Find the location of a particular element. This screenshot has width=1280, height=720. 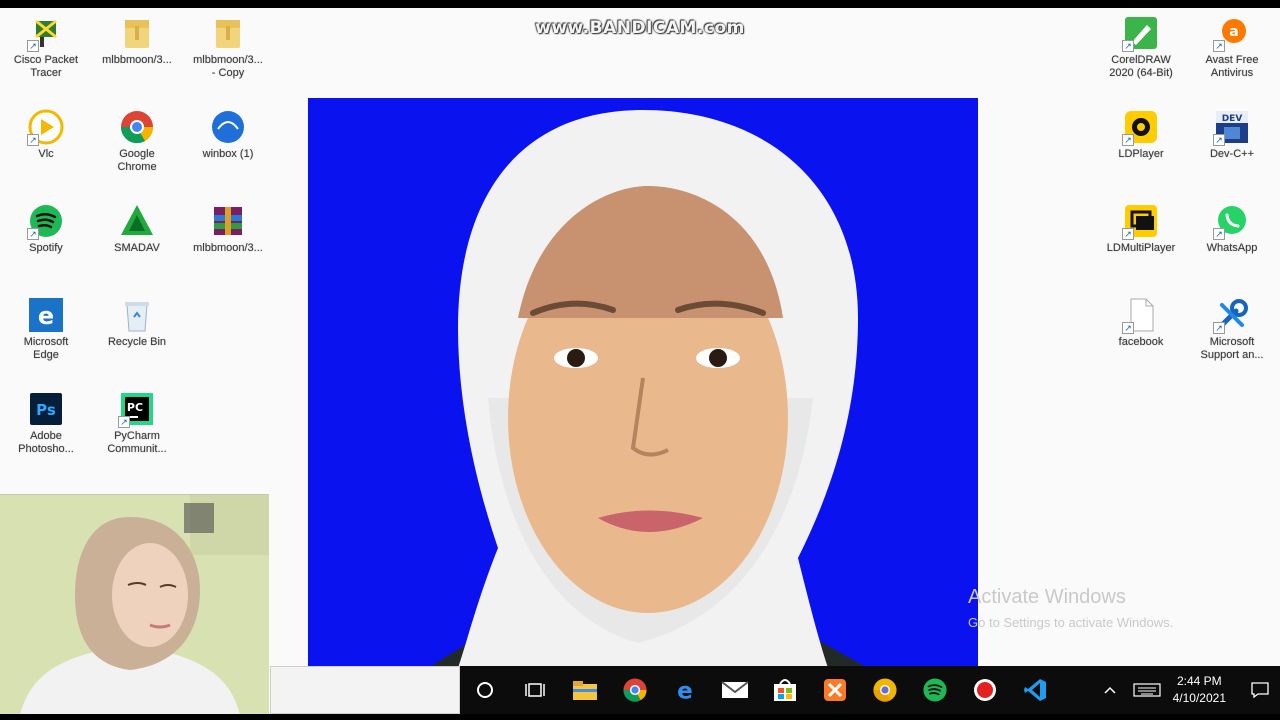

desktop-icon-spotify: ↗ Spotify is located at coordinates (46, 228).